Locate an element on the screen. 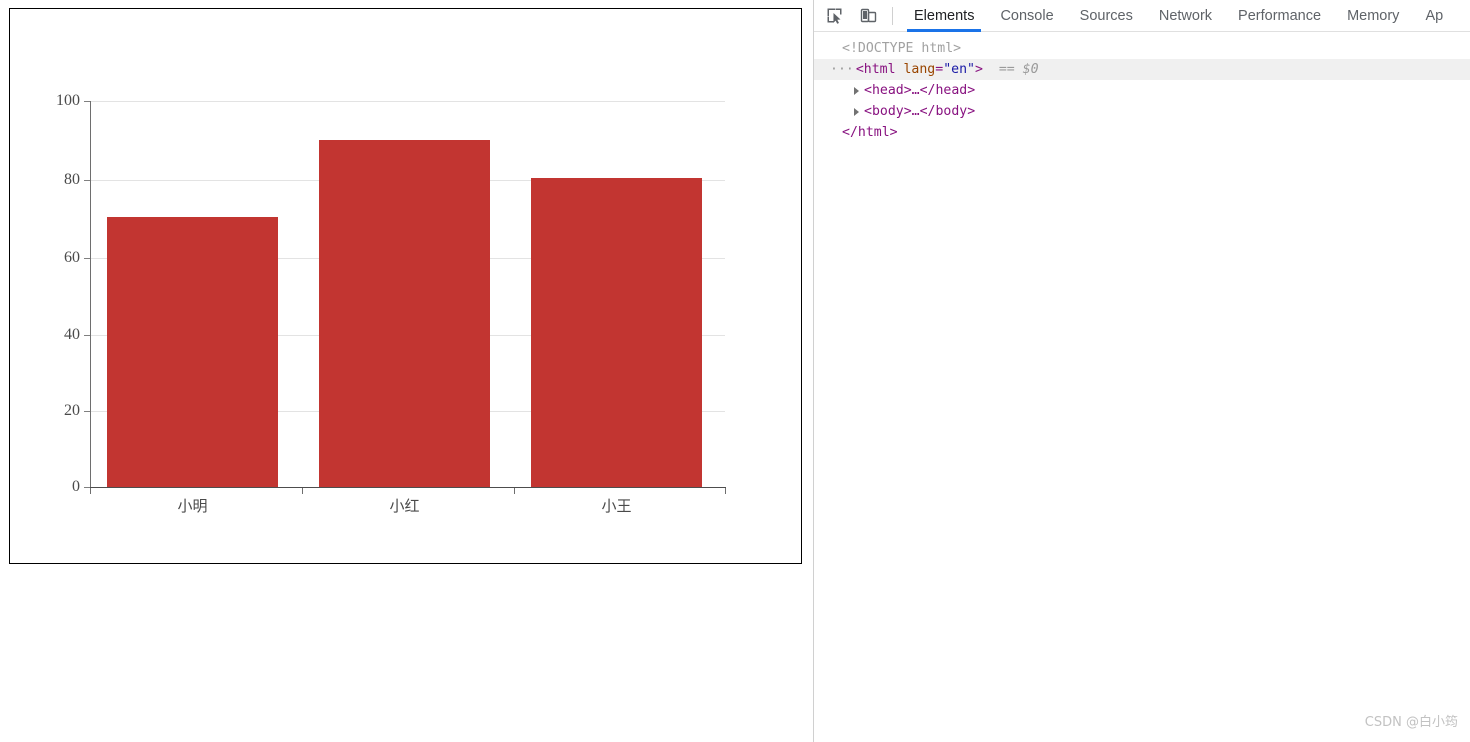 The height and width of the screenshot is (742, 1470). inspect-element-icon is located at coordinates (834, 16).